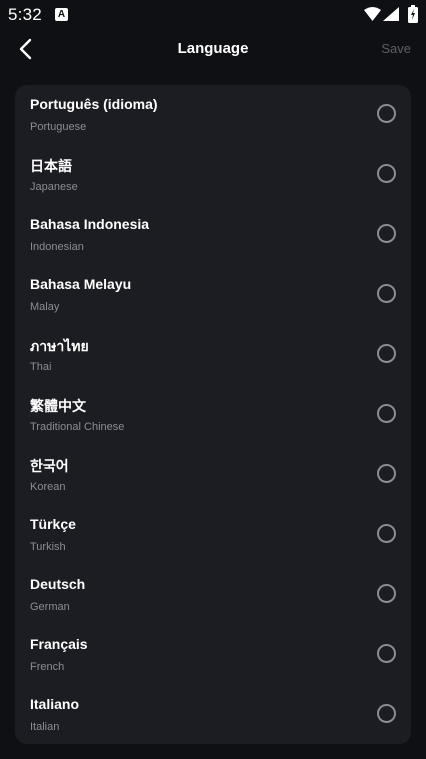 This screenshot has height=759, width=426. Describe the element at coordinates (48, 487) in the screenshot. I see `language-english-name: Korean` at that location.